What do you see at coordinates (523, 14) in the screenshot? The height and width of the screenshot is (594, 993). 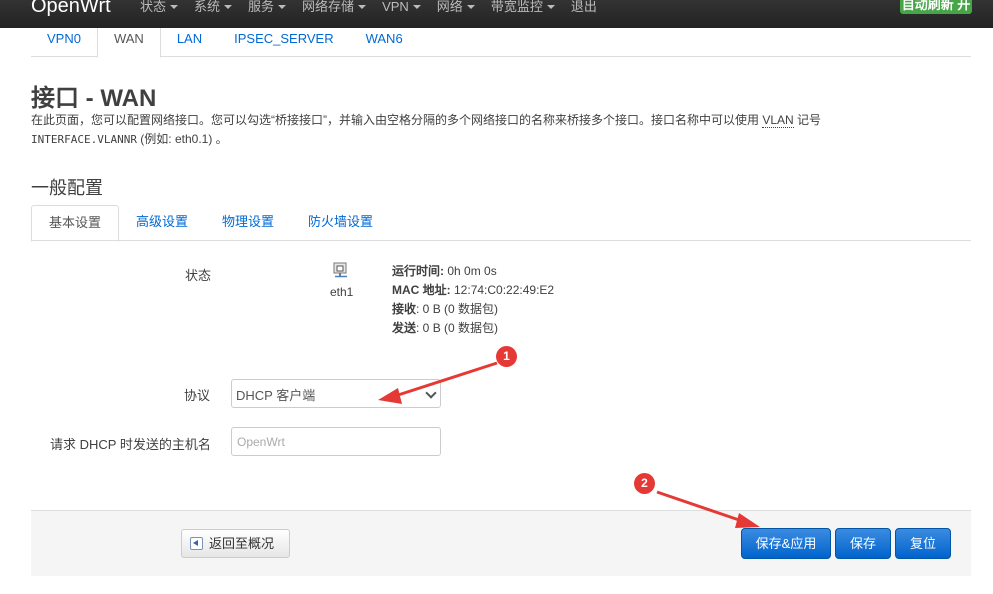 I see `menu-bandwidth: 带宽监控` at bounding box center [523, 14].